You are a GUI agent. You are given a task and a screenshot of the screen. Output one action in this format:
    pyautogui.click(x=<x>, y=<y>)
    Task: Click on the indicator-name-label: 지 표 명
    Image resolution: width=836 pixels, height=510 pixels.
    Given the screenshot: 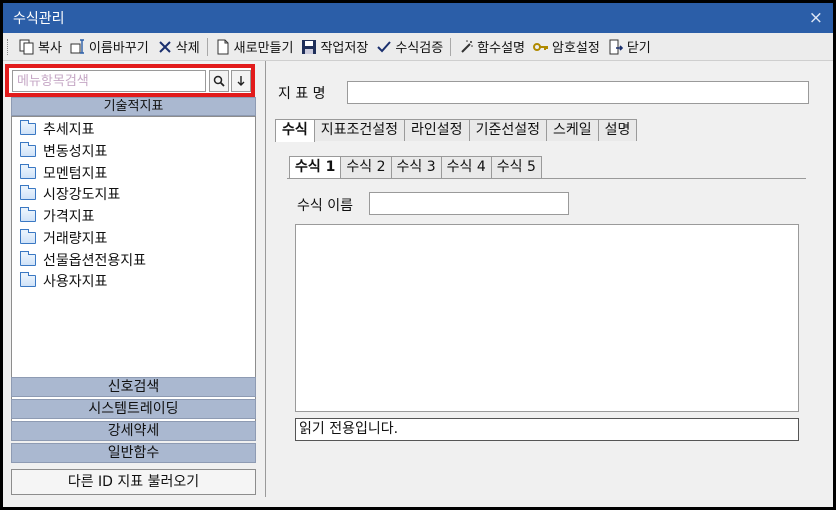 What is the action you would take?
    pyautogui.click(x=302, y=94)
    